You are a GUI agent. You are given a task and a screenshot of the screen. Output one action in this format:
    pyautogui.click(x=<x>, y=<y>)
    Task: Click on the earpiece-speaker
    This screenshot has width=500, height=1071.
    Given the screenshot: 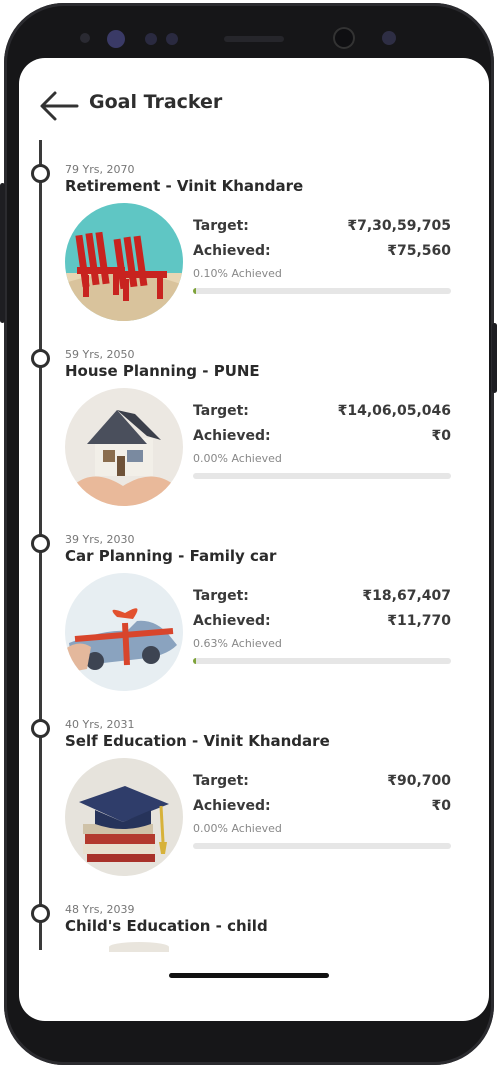 What is the action you would take?
    pyautogui.click(x=254, y=39)
    